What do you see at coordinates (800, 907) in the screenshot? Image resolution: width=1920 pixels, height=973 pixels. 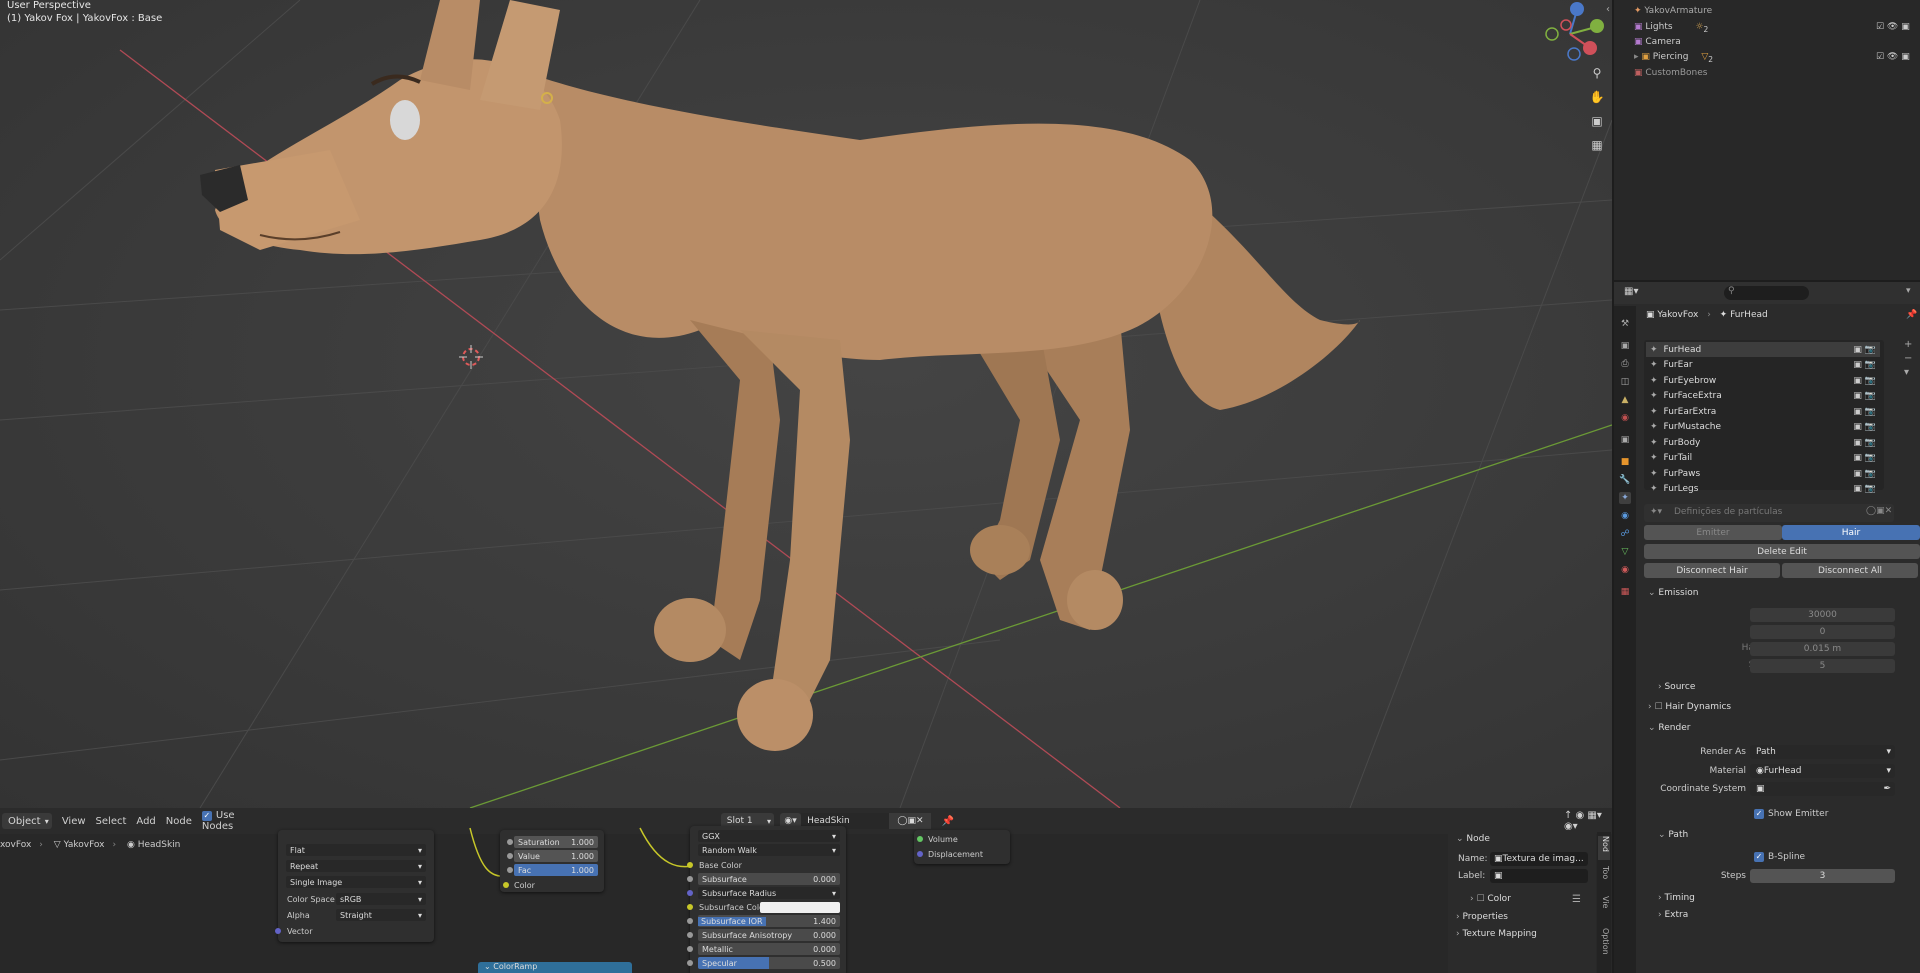 I see `sss-color-swatch` at bounding box center [800, 907].